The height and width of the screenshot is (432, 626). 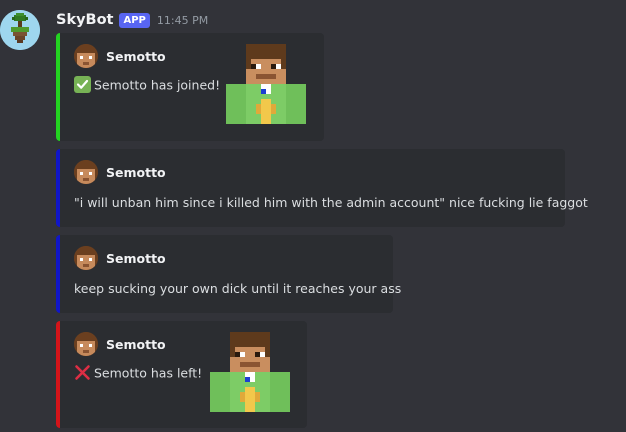 I want to click on bot-avatar, so click(x=20, y=30).